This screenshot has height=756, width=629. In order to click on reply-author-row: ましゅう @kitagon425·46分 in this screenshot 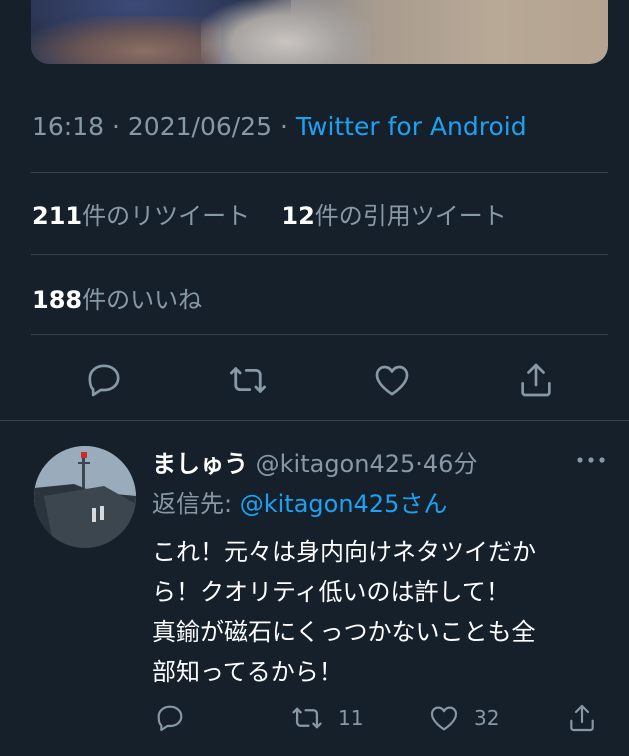, I will do `click(314, 461)`.